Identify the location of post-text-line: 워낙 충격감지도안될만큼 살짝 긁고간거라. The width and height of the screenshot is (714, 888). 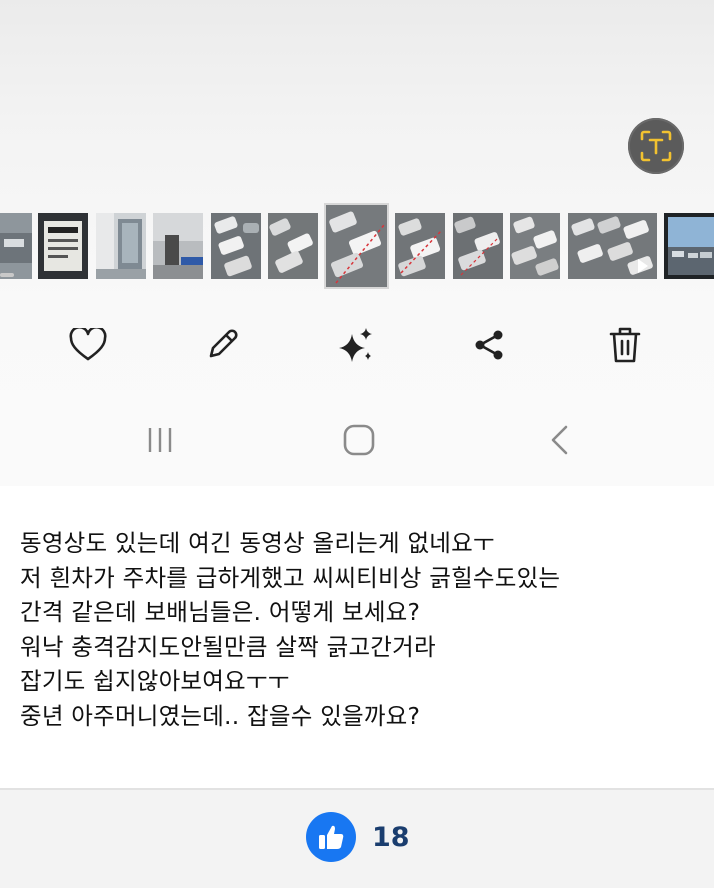
(228, 646).